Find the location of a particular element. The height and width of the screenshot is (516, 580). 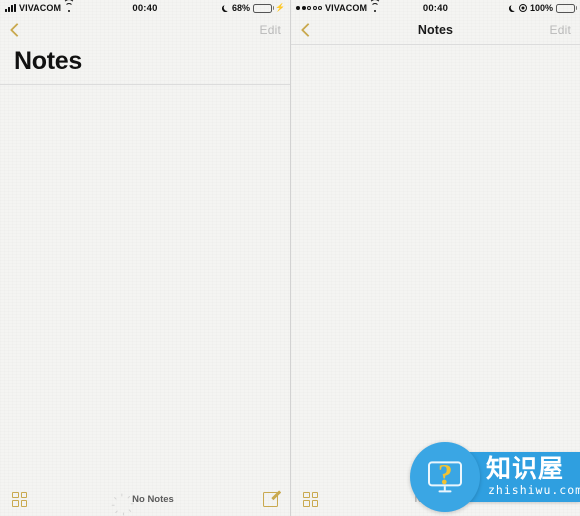

left-toolbar-status: No Notes is located at coordinates (145, 504).